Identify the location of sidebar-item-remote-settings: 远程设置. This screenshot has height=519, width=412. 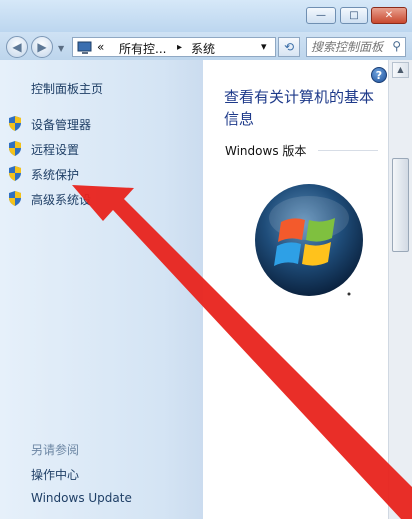
(103, 149).